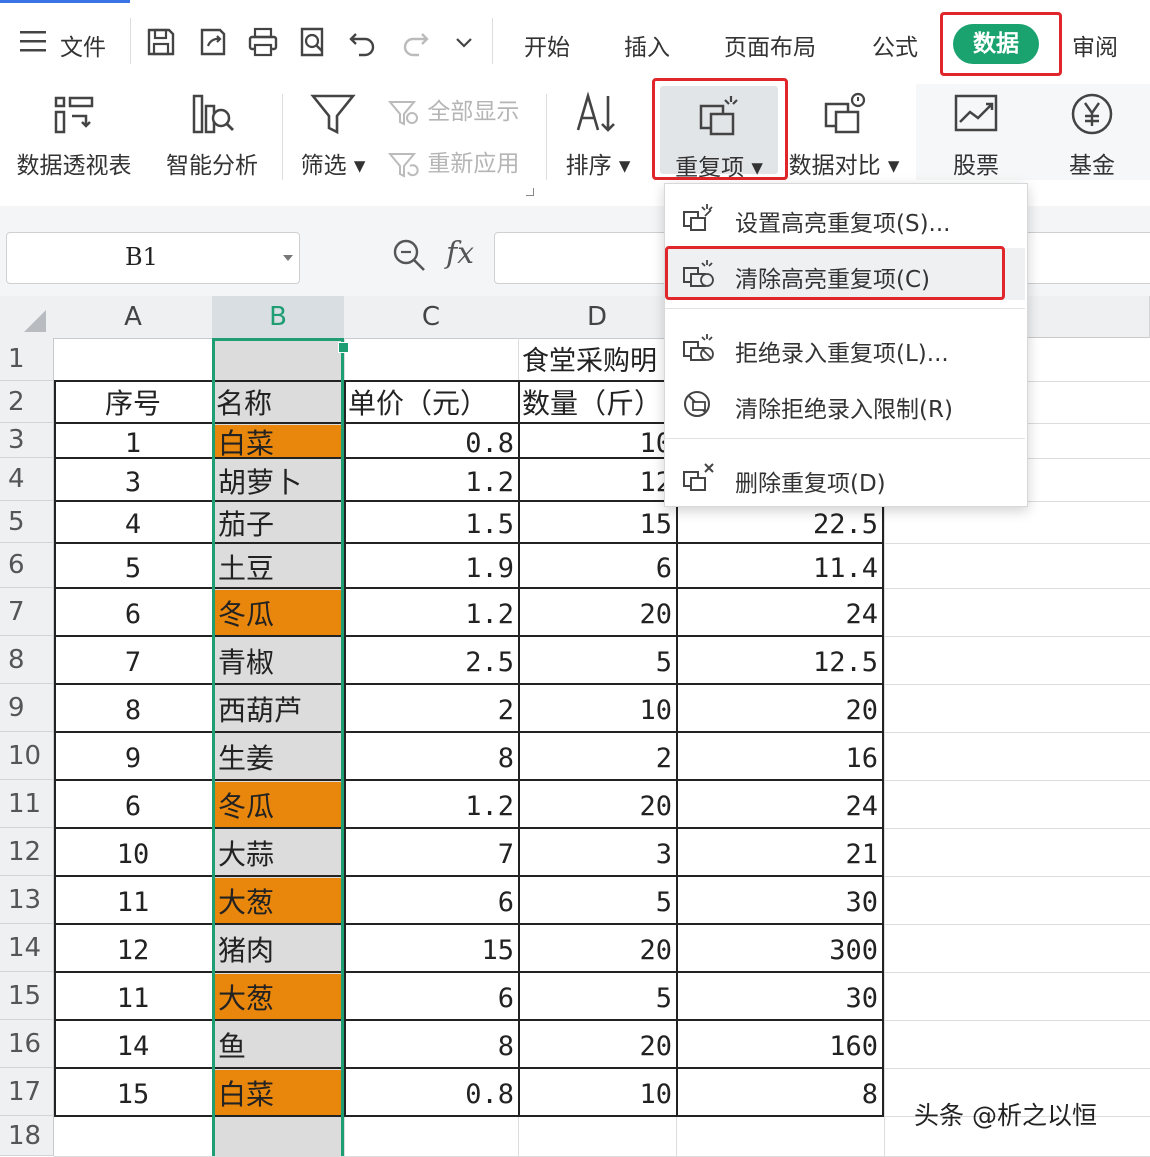 The width and height of the screenshot is (1150, 1157). Describe the element at coordinates (895, 45) in the screenshot. I see `tab-formulas: 公式` at that location.